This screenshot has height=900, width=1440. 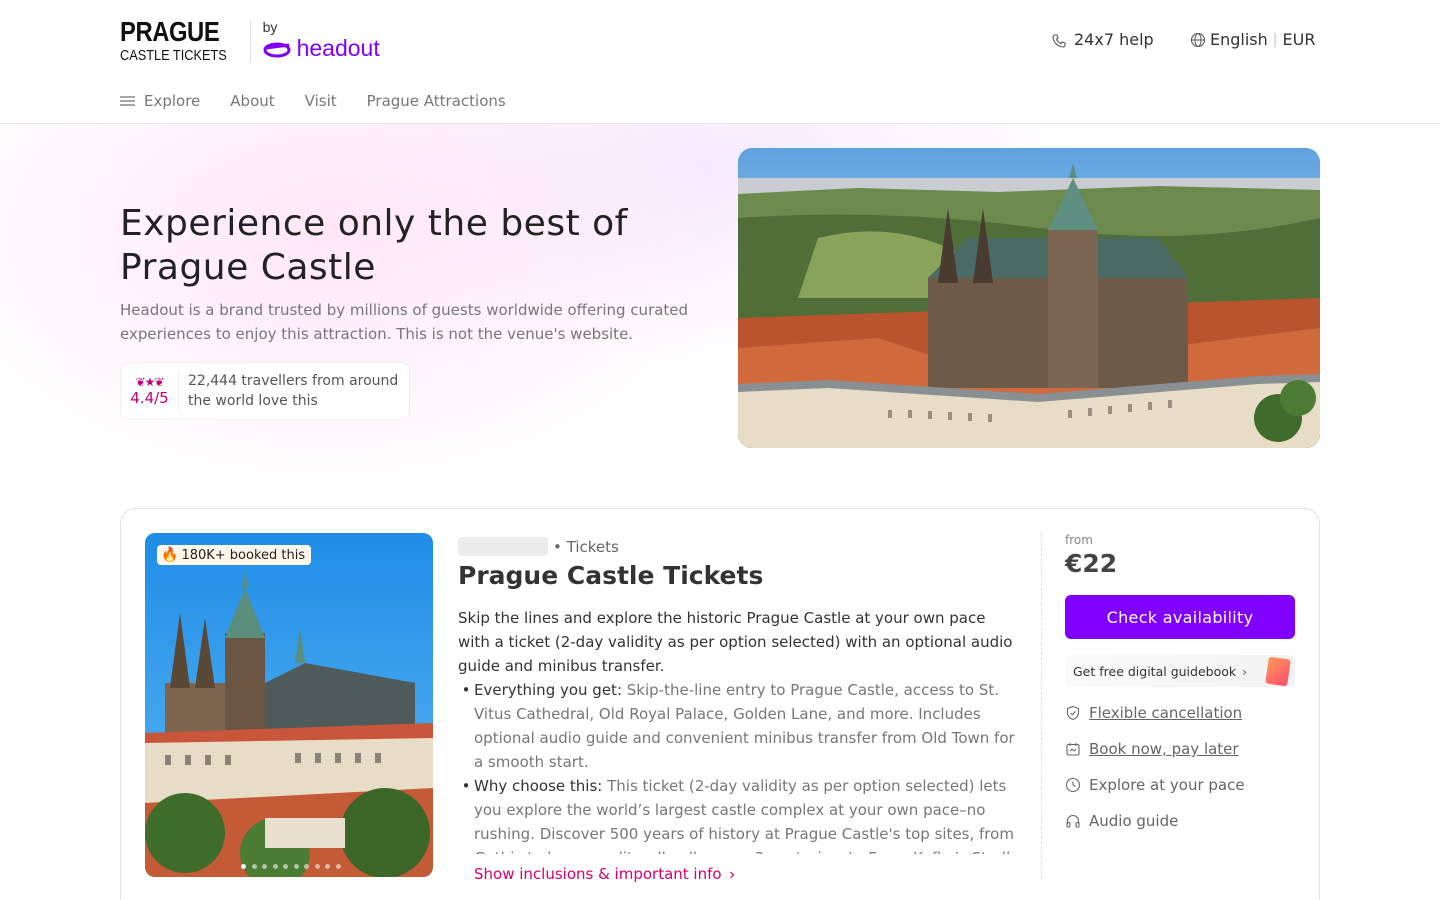 What do you see at coordinates (270, 27) in the screenshot?
I see `by-label: by` at bounding box center [270, 27].